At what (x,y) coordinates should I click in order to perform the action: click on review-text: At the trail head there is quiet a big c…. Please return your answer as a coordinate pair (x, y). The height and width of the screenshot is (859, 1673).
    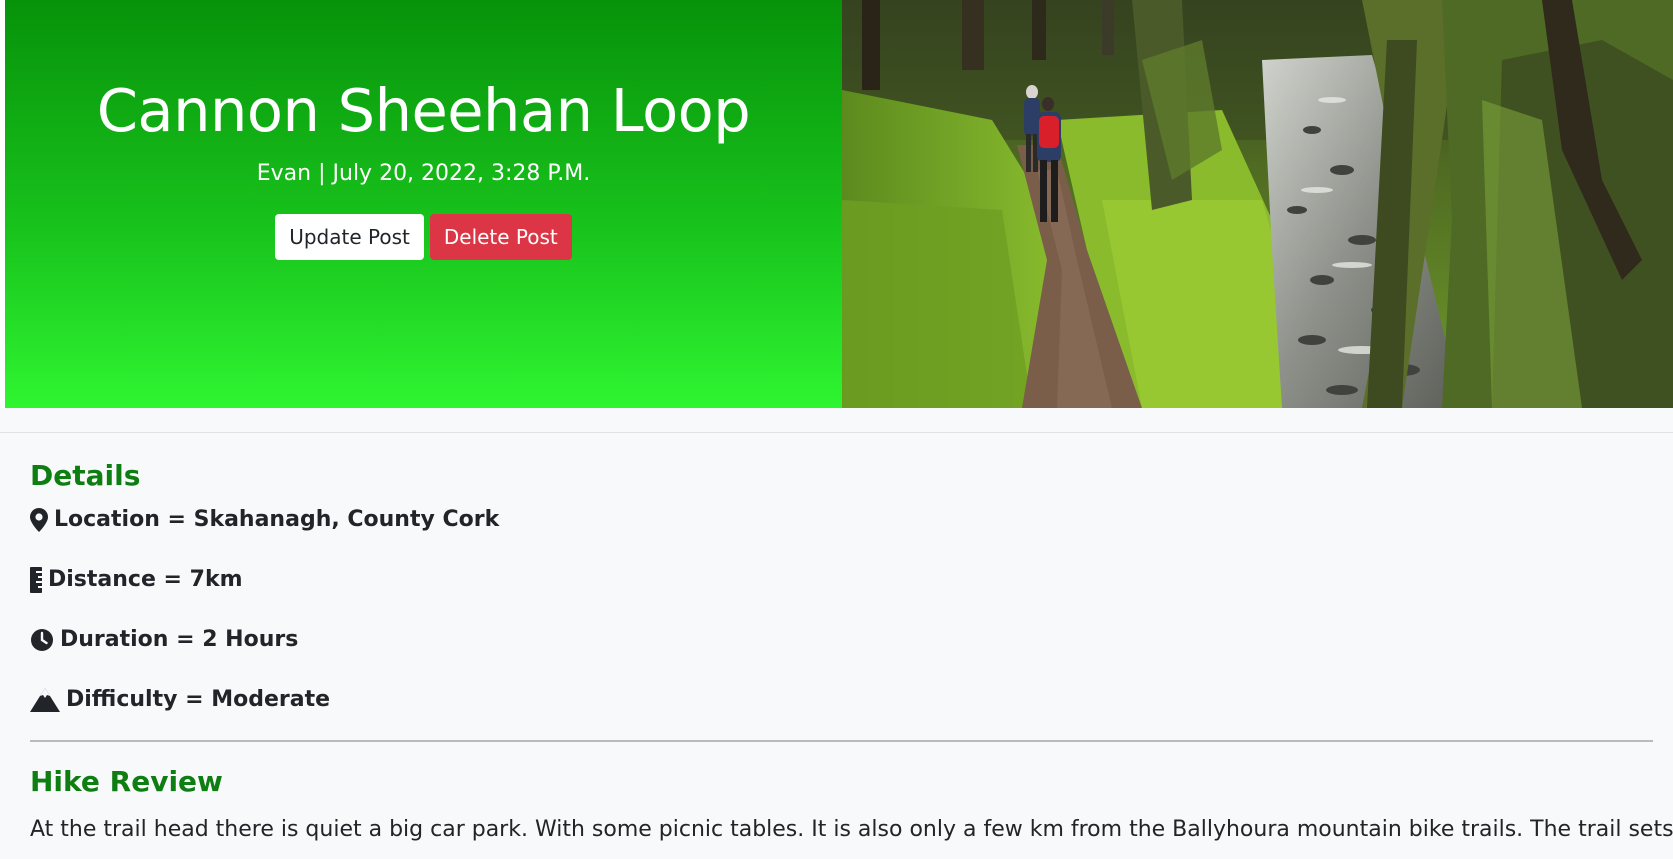
    Looking at the image, I should click on (851, 829).